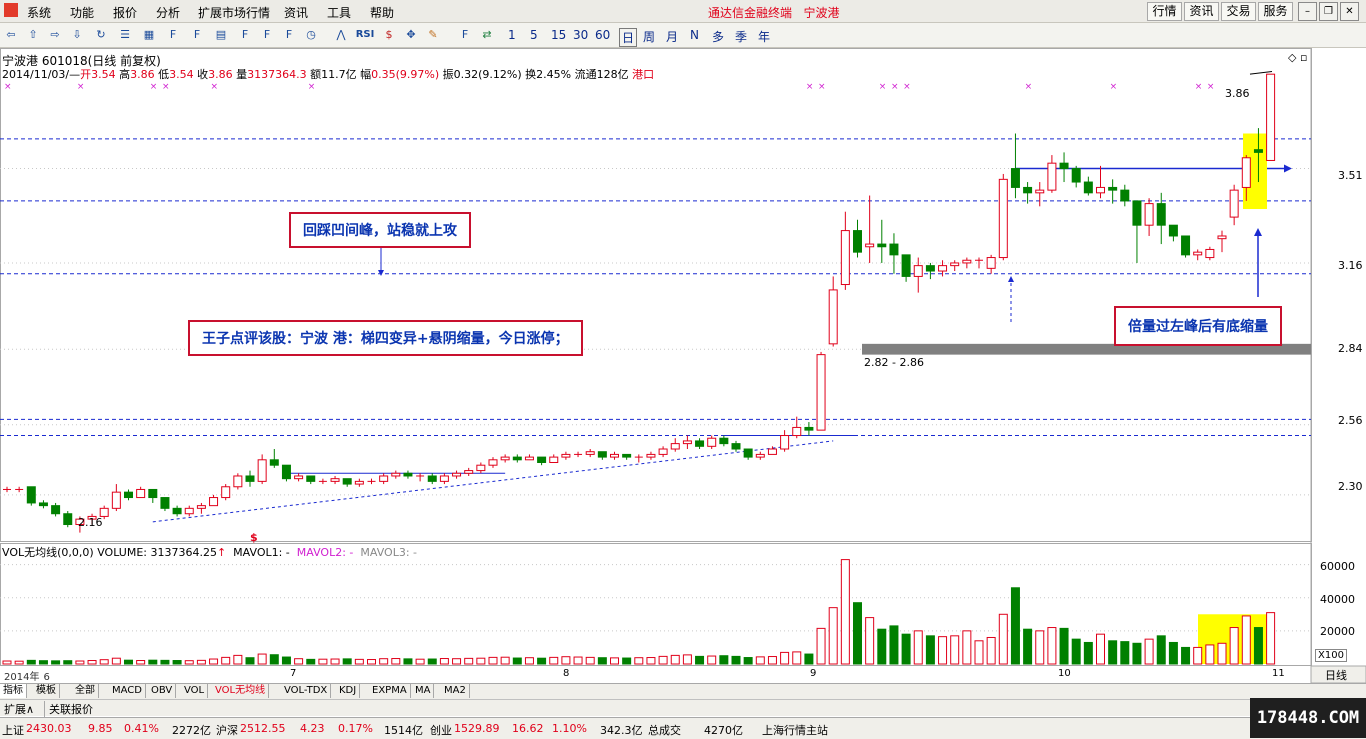 This screenshot has width=1366, height=739. What do you see at coordinates (1275, 11) in the screenshot?
I see `top-button-service: 服务` at bounding box center [1275, 11].